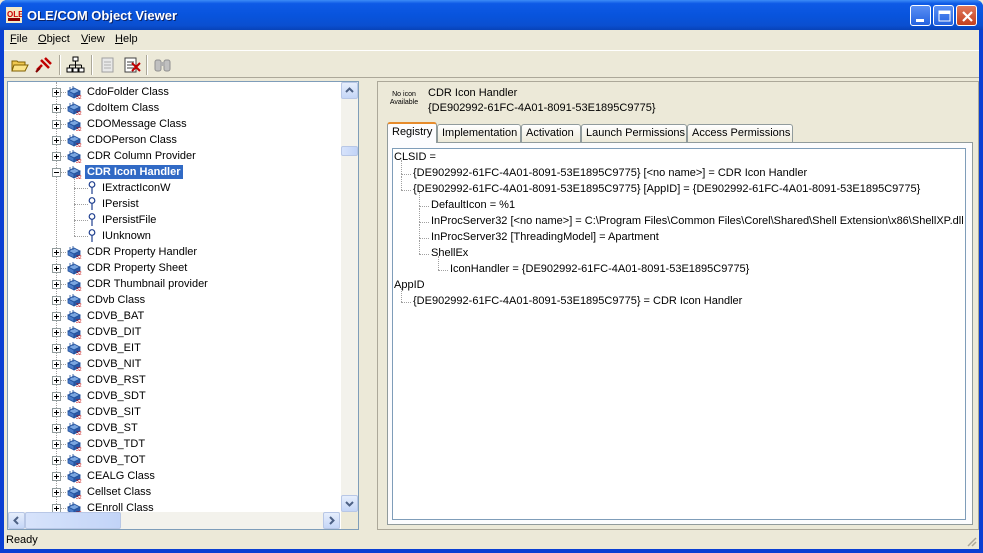 Image resolution: width=983 pixels, height=553 pixels. What do you see at coordinates (137, 124) in the screenshot?
I see `tree-item-label: CDOMessage Class` at bounding box center [137, 124].